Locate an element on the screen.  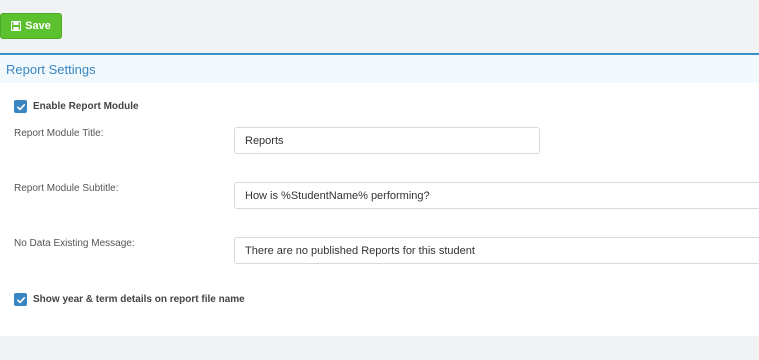
toolbar: Save is located at coordinates (379, 26).